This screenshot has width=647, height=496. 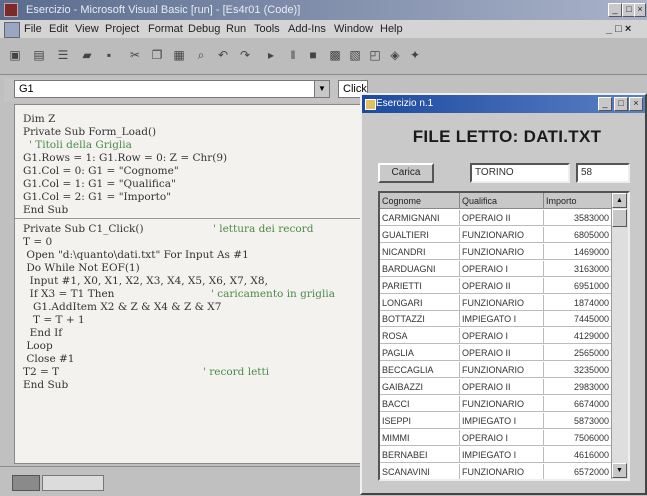 I want to click on horizontal-scrollbar, so click(x=73, y=483).